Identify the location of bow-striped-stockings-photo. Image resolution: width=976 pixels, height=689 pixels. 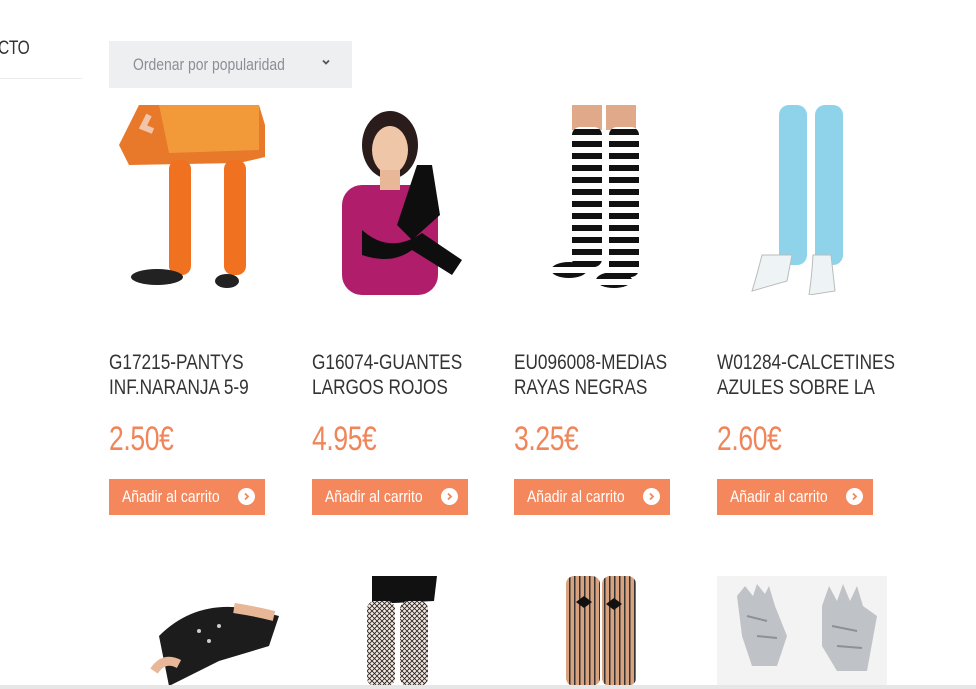
(592, 631).